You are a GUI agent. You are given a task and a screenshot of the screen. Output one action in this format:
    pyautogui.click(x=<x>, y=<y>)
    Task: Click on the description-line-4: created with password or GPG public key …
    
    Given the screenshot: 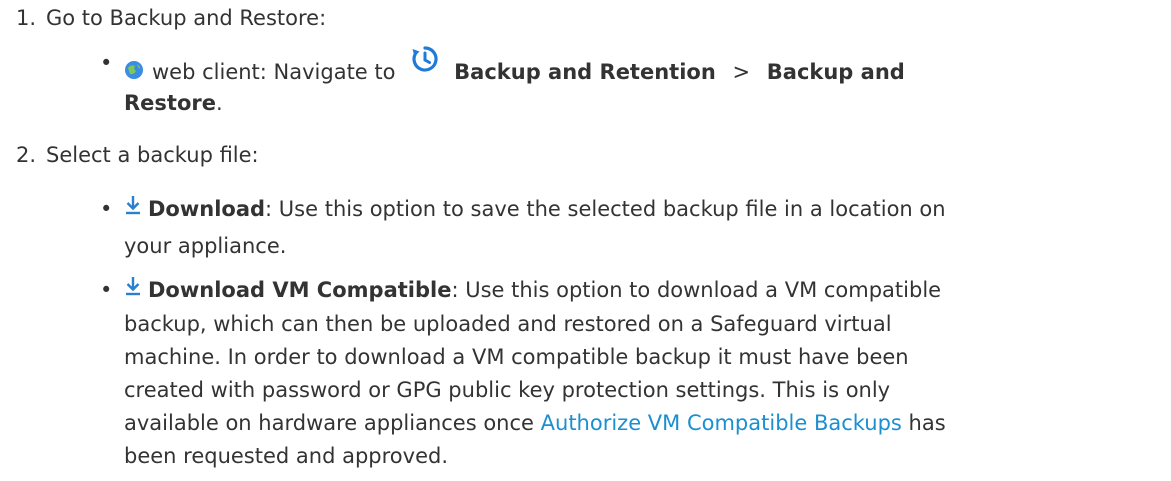 What is the action you would take?
    pyautogui.click(x=507, y=390)
    